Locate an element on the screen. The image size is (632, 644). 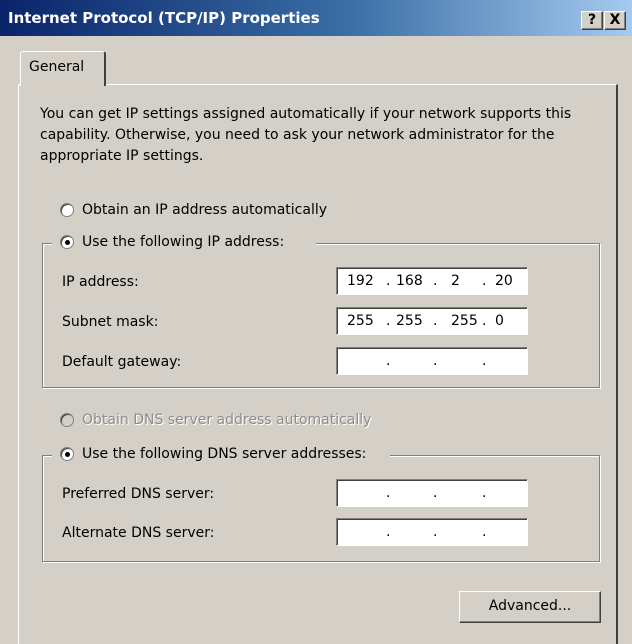
default-gateway-label: Default gateway: is located at coordinates (122, 362).